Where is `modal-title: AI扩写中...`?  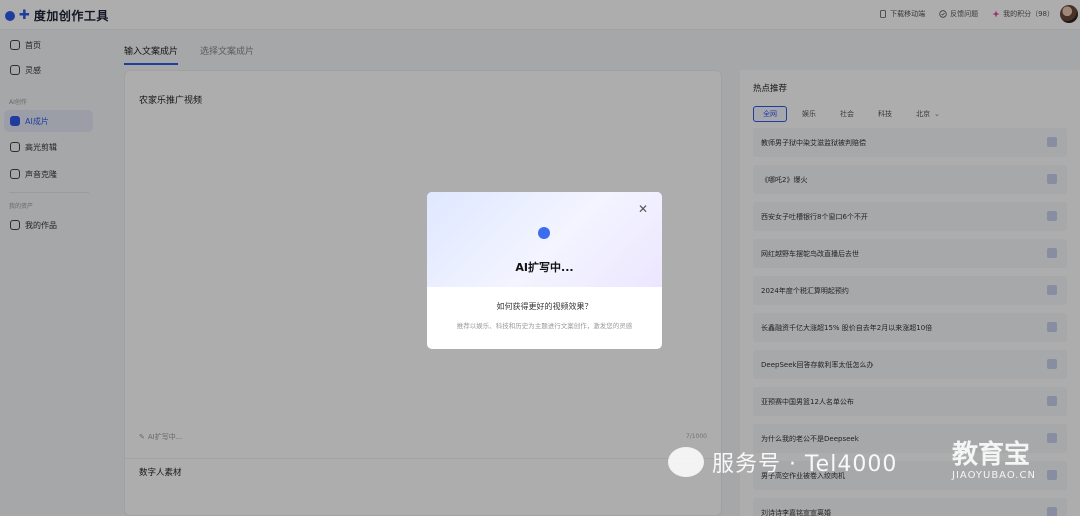
modal-title: AI扩写中... is located at coordinates (544, 267).